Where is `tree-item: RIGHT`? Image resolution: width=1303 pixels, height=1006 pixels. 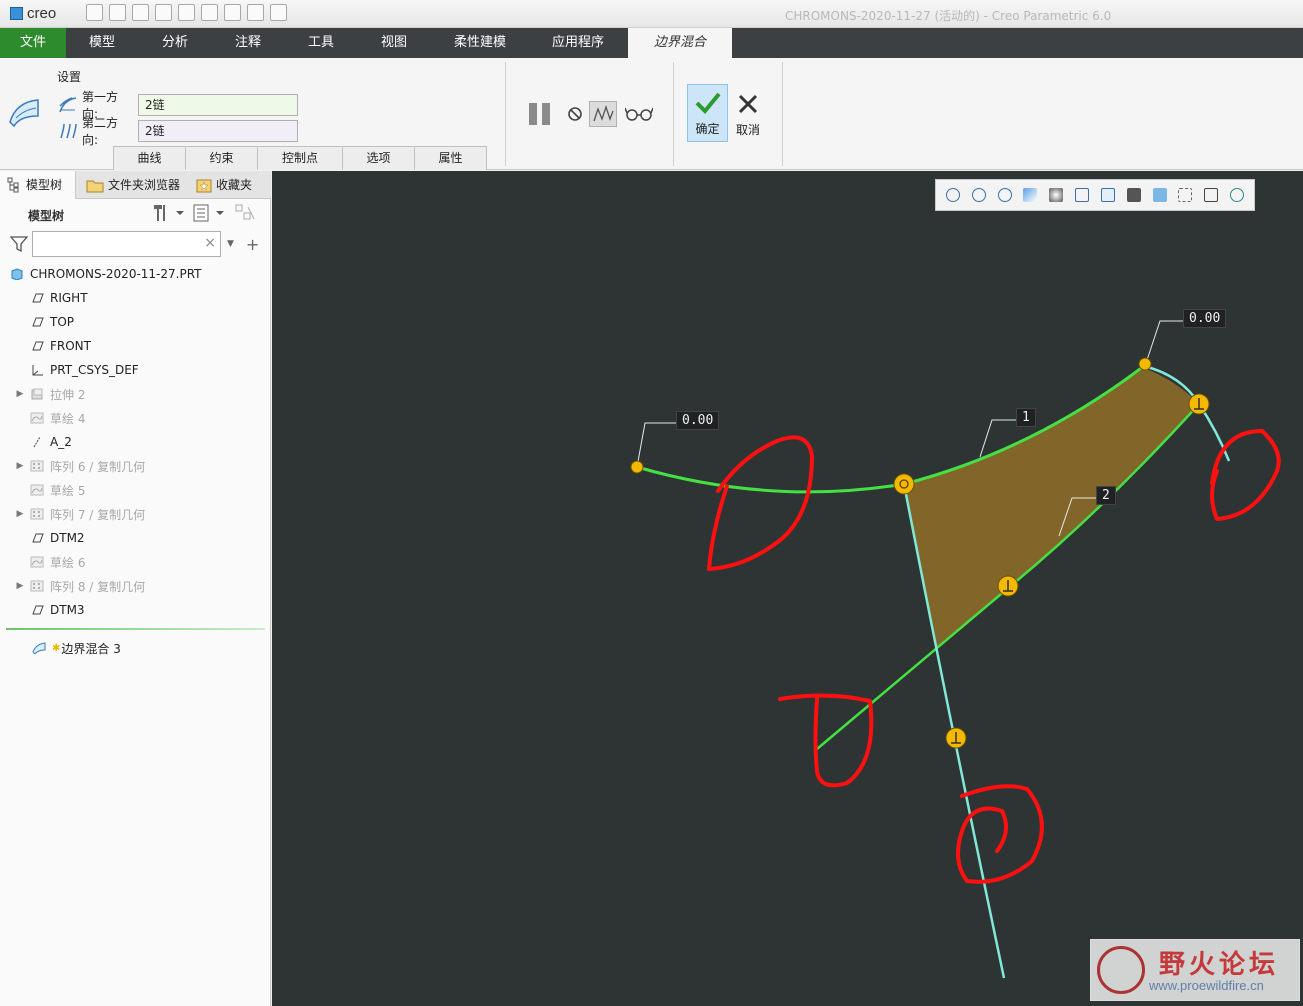 tree-item: RIGHT is located at coordinates (135, 298).